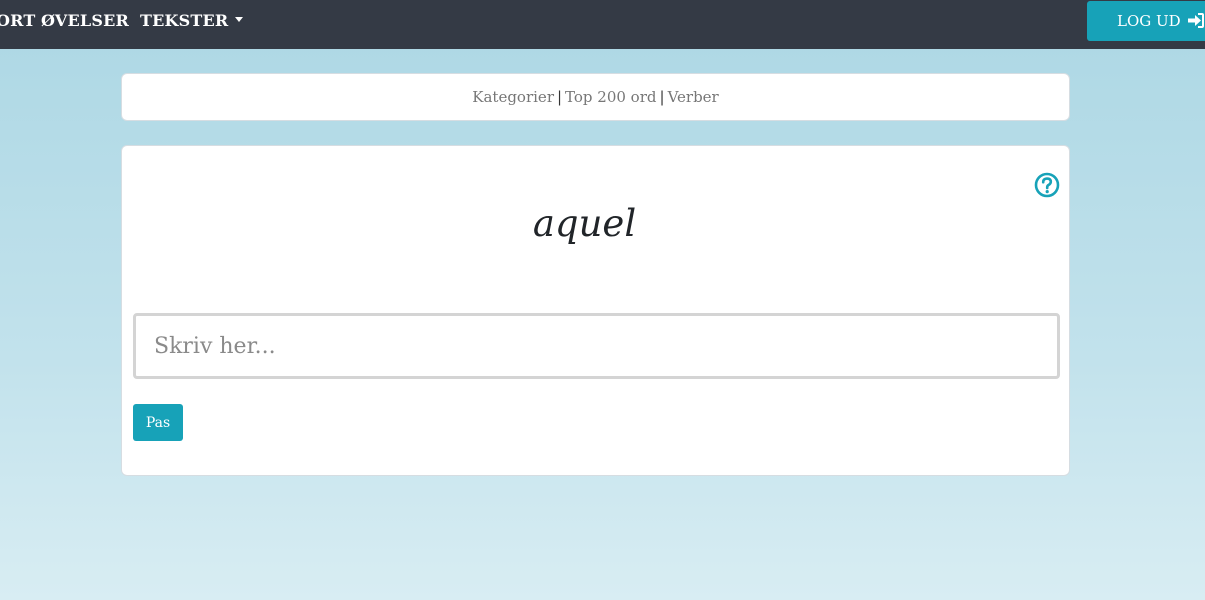 The height and width of the screenshot is (600, 1205). Describe the element at coordinates (693, 97) in the screenshot. I see `link-verber: Verber` at that location.